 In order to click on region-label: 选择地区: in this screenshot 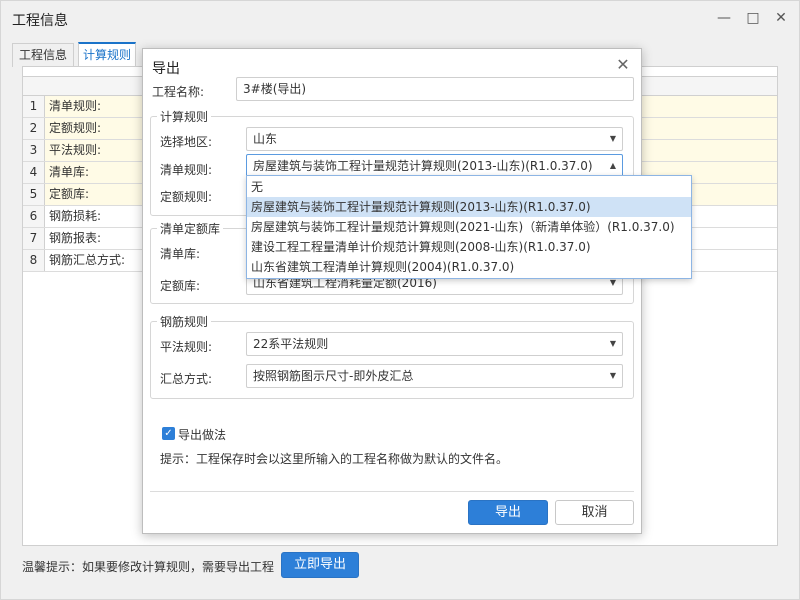, I will do `click(186, 142)`.